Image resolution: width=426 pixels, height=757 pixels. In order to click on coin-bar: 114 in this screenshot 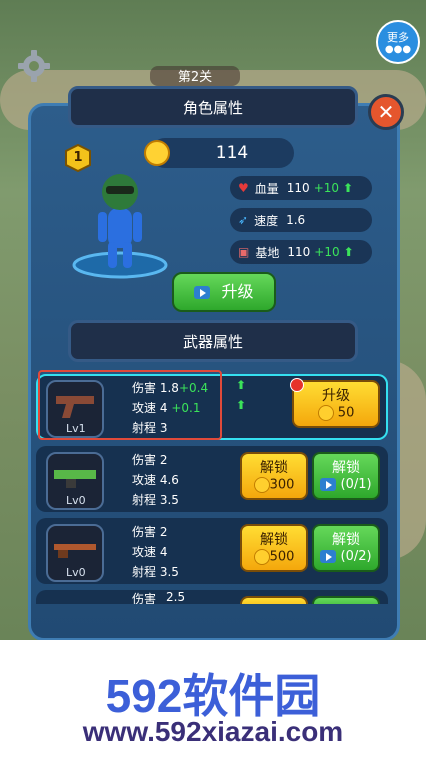, I will do `click(219, 153)`.